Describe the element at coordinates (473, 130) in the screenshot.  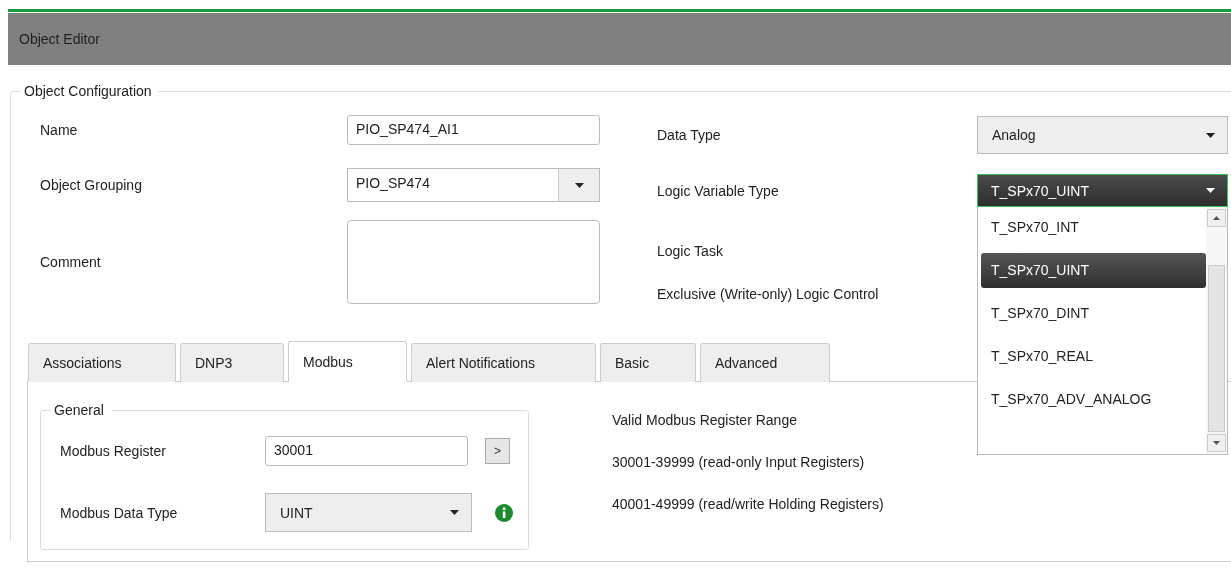
I see `name-field: PIO_SP474_AI1` at that location.